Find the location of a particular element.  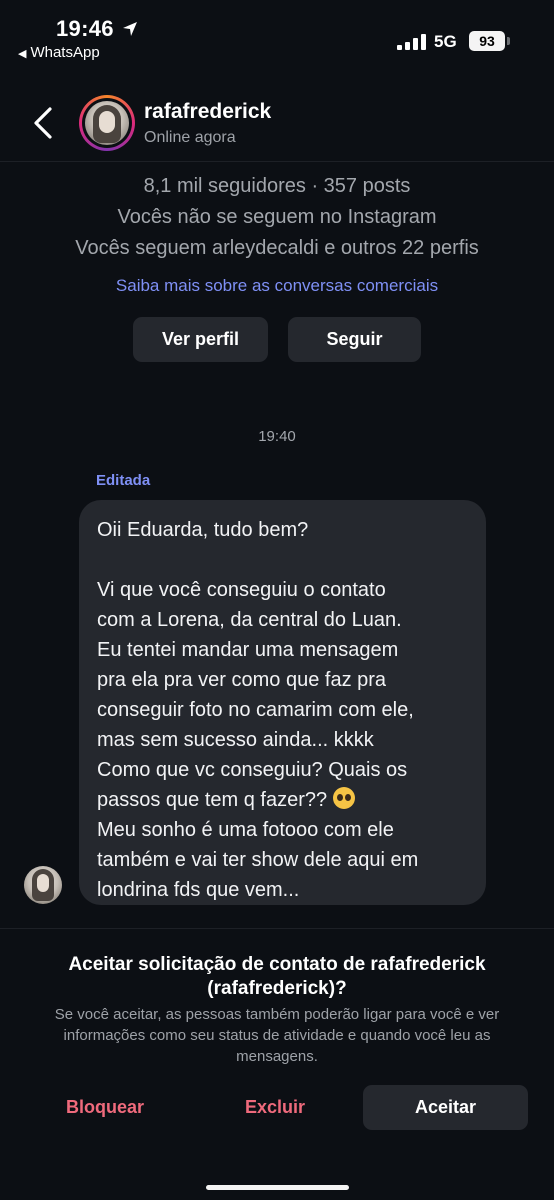

profile-avatar is located at coordinates (107, 123).